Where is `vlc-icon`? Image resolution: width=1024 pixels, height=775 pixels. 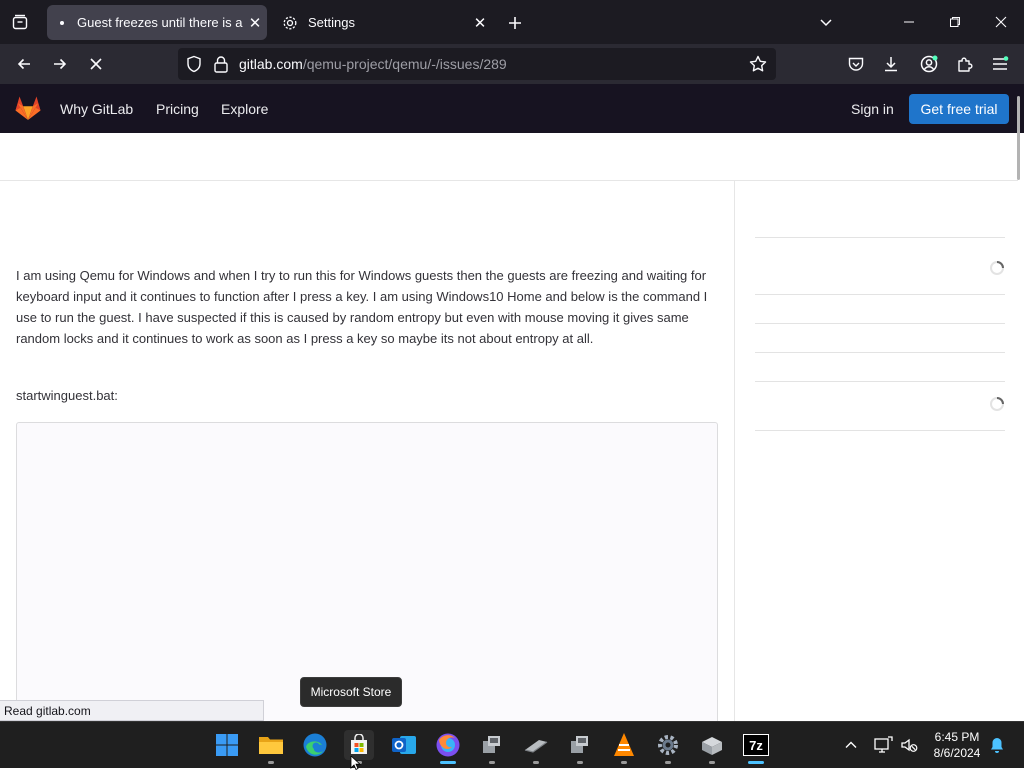
vlc-icon is located at coordinates (624, 747).